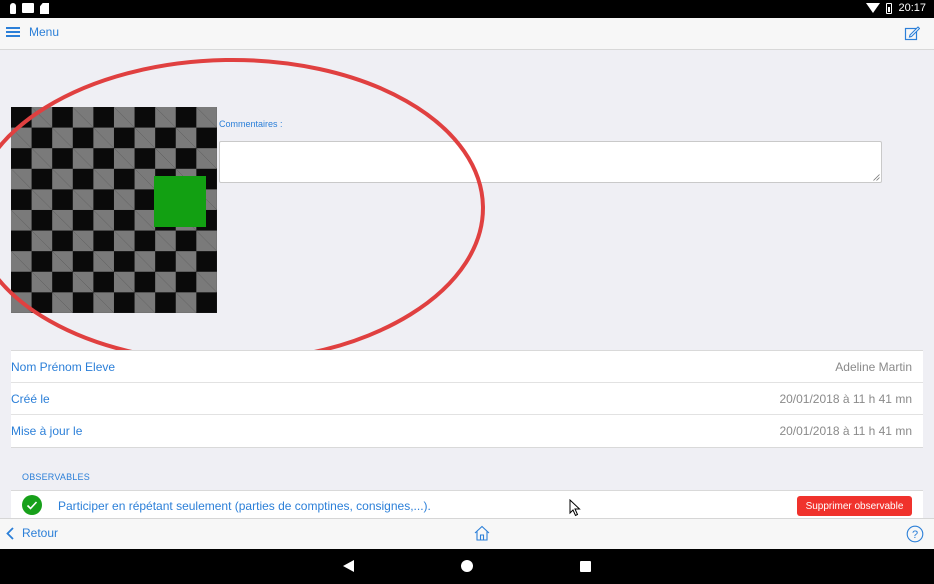  What do you see at coordinates (585, 566) in the screenshot?
I see `nav-recent-apps-icon` at bounding box center [585, 566].